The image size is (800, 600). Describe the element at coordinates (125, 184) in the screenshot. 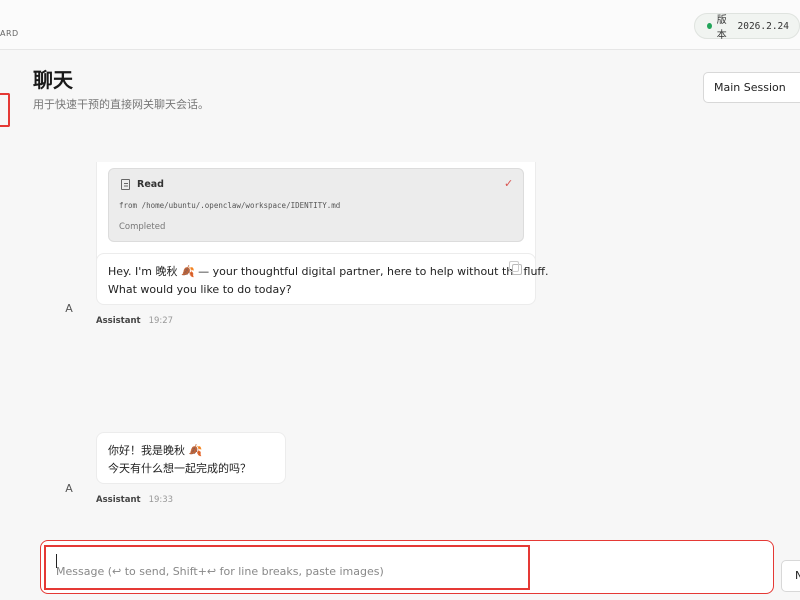

I see `document-icon` at that location.